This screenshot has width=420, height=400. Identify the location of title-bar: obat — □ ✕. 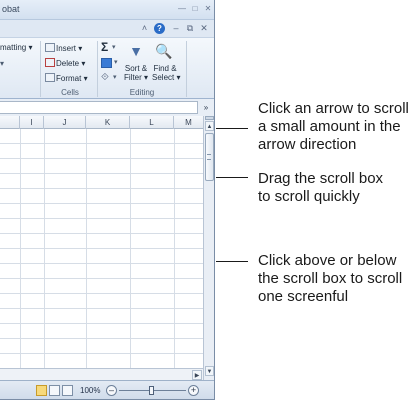
(107, 10).